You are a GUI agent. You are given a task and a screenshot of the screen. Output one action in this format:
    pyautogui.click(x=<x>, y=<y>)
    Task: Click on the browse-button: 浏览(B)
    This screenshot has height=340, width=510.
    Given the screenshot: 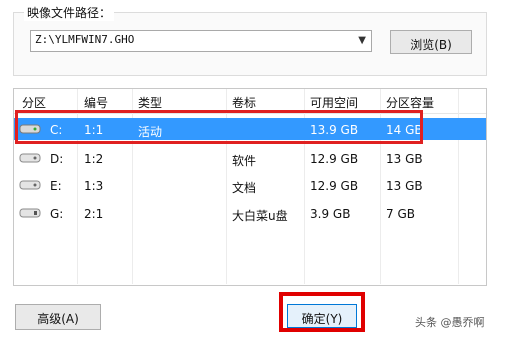 What is the action you would take?
    pyautogui.click(x=431, y=42)
    